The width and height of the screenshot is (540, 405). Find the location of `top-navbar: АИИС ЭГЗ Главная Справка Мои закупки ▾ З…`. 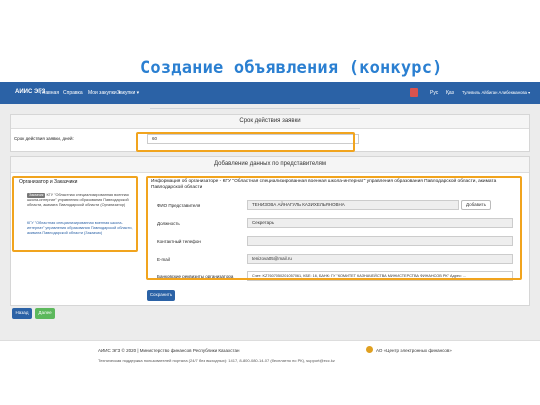

top-navbar: АИИС ЭГЗ Главная Справка Мои закупки ▾ З… is located at coordinates (270, 93).